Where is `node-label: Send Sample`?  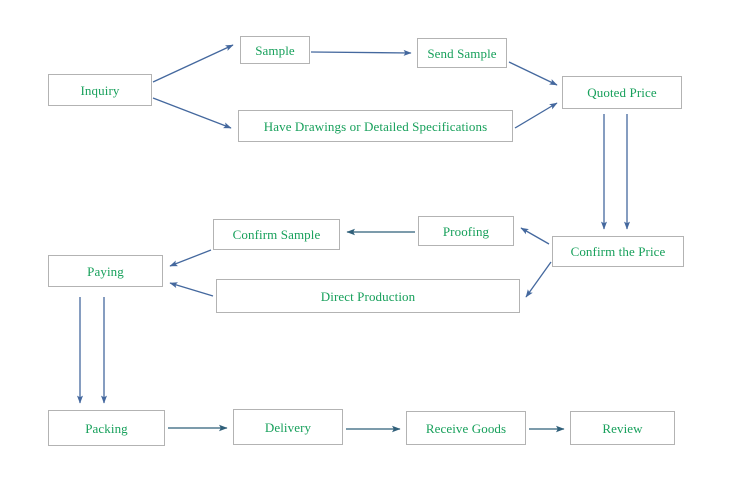 node-label: Send Sample is located at coordinates (462, 53).